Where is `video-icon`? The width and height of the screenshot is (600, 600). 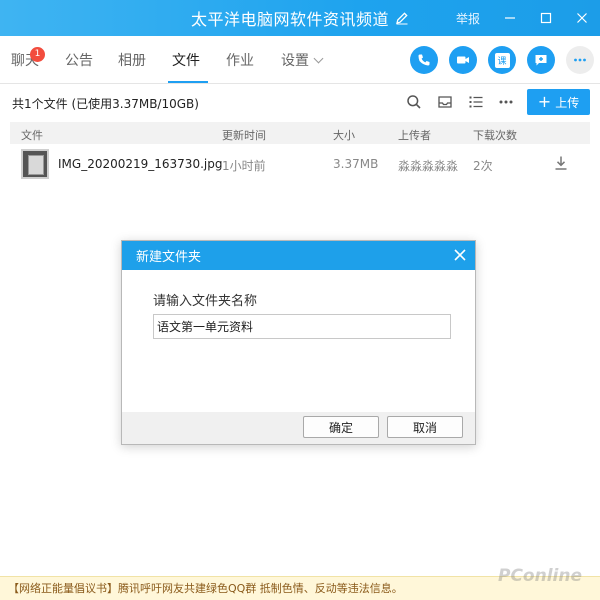
video-icon is located at coordinates (463, 60).